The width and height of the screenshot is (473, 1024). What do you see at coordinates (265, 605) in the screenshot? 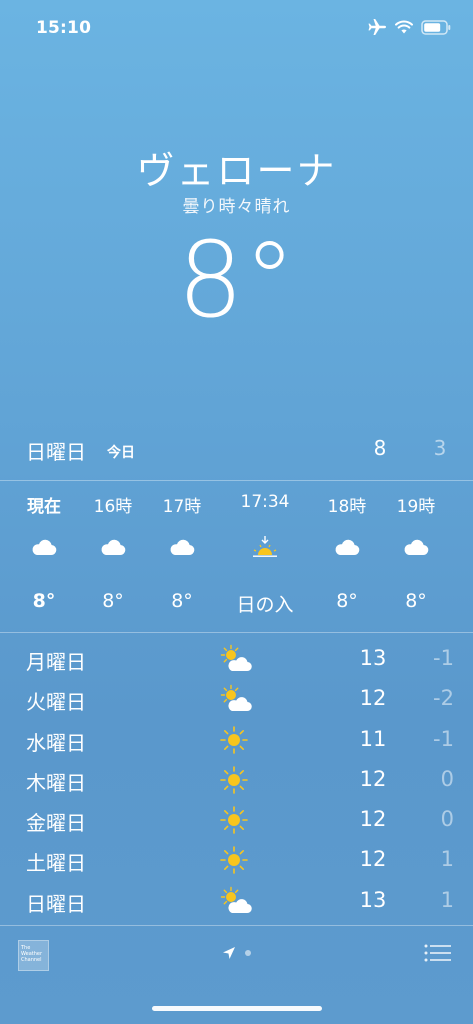
I see `hourly-temperature: 日の入` at bounding box center [265, 605].